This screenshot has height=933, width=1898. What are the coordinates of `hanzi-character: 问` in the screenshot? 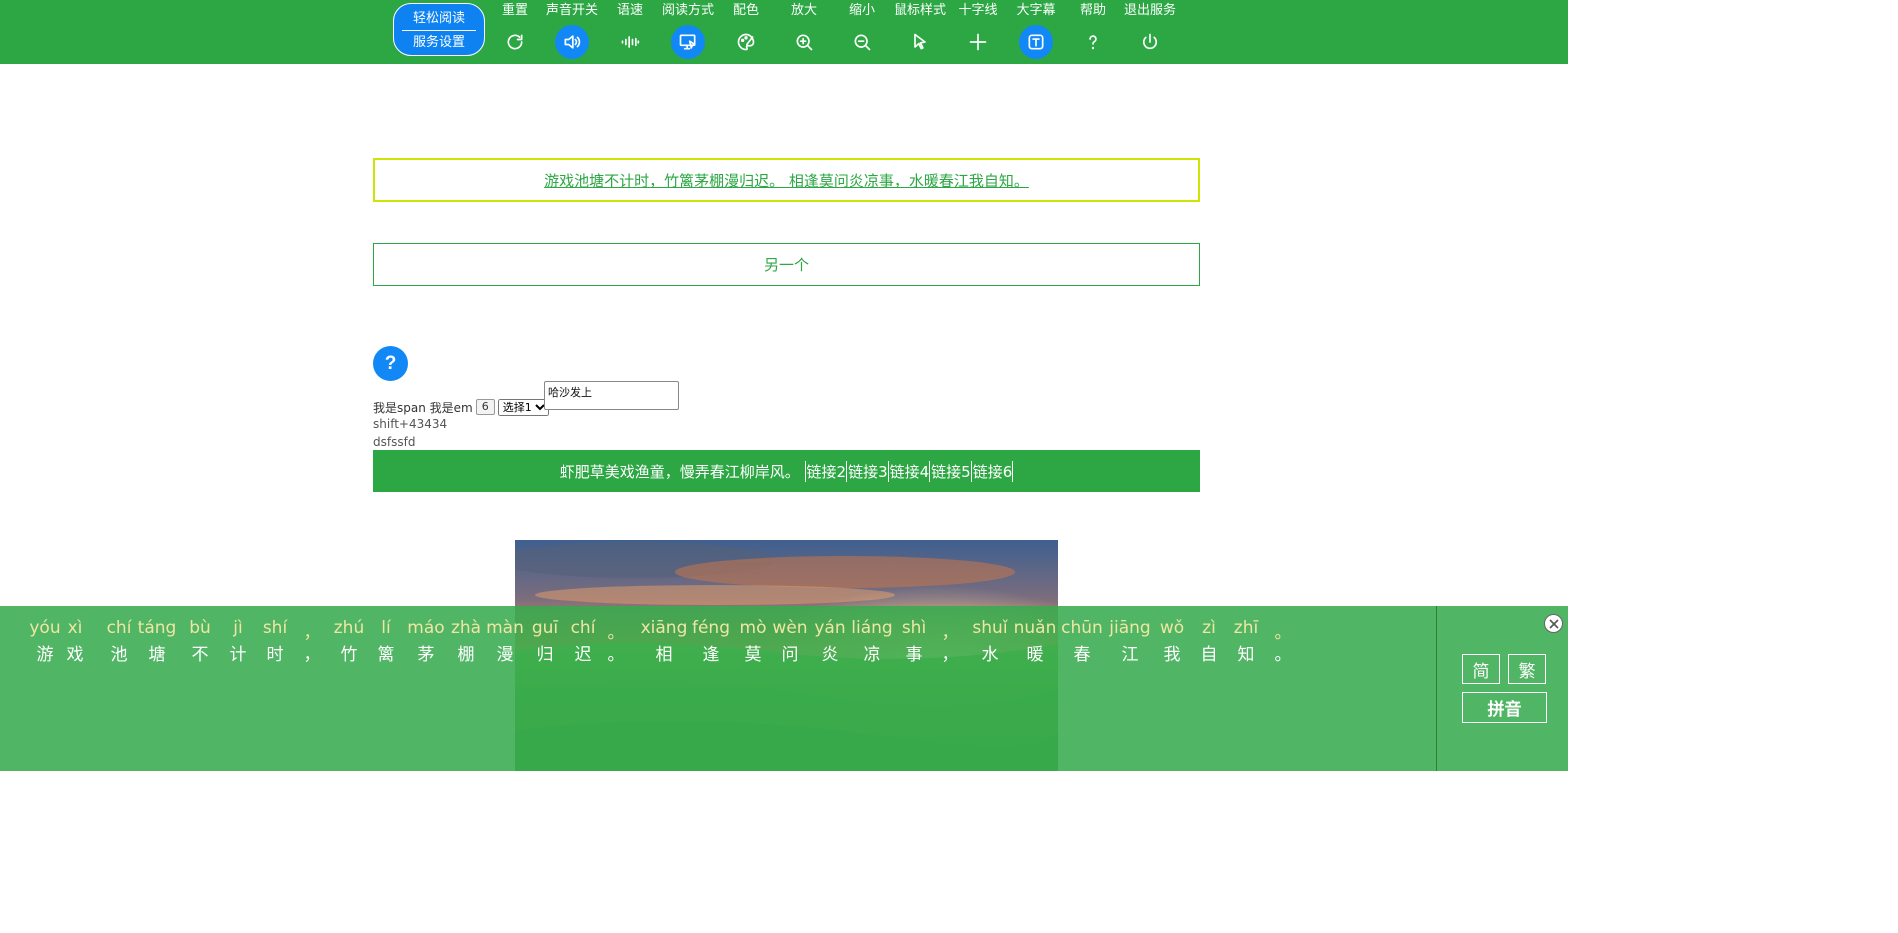 It's located at (790, 655).